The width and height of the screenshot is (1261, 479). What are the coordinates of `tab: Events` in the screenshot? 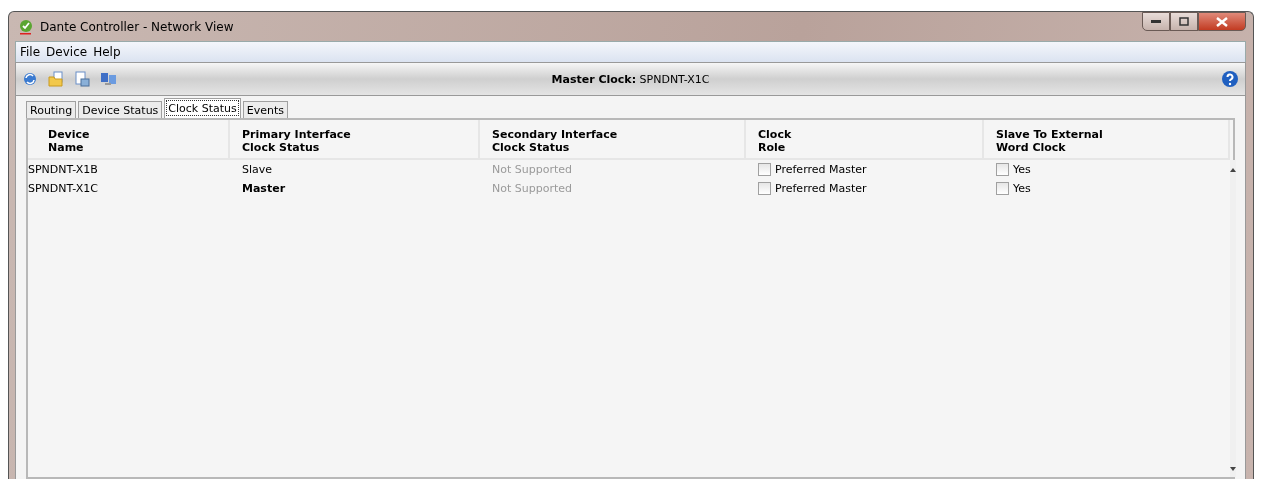 It's located at (265, 109).